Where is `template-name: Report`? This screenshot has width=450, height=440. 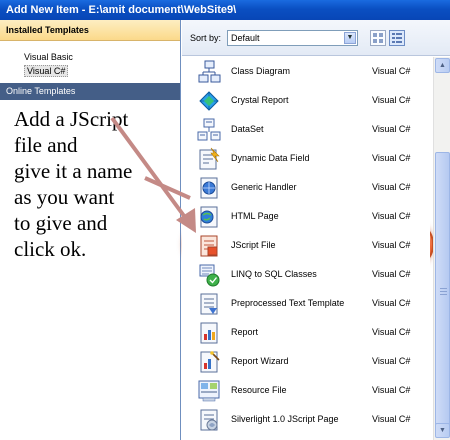 template-name: Report is located at coordinates (245, 332).